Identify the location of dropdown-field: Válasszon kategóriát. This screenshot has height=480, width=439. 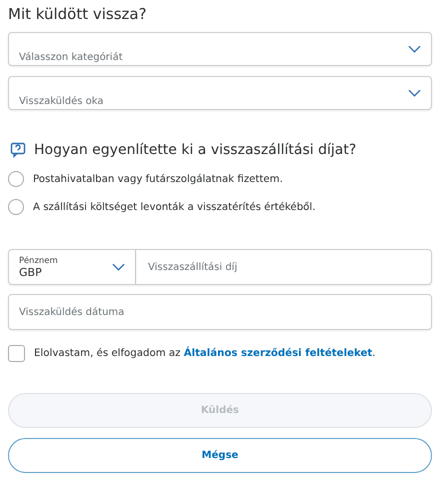
(220, 49).